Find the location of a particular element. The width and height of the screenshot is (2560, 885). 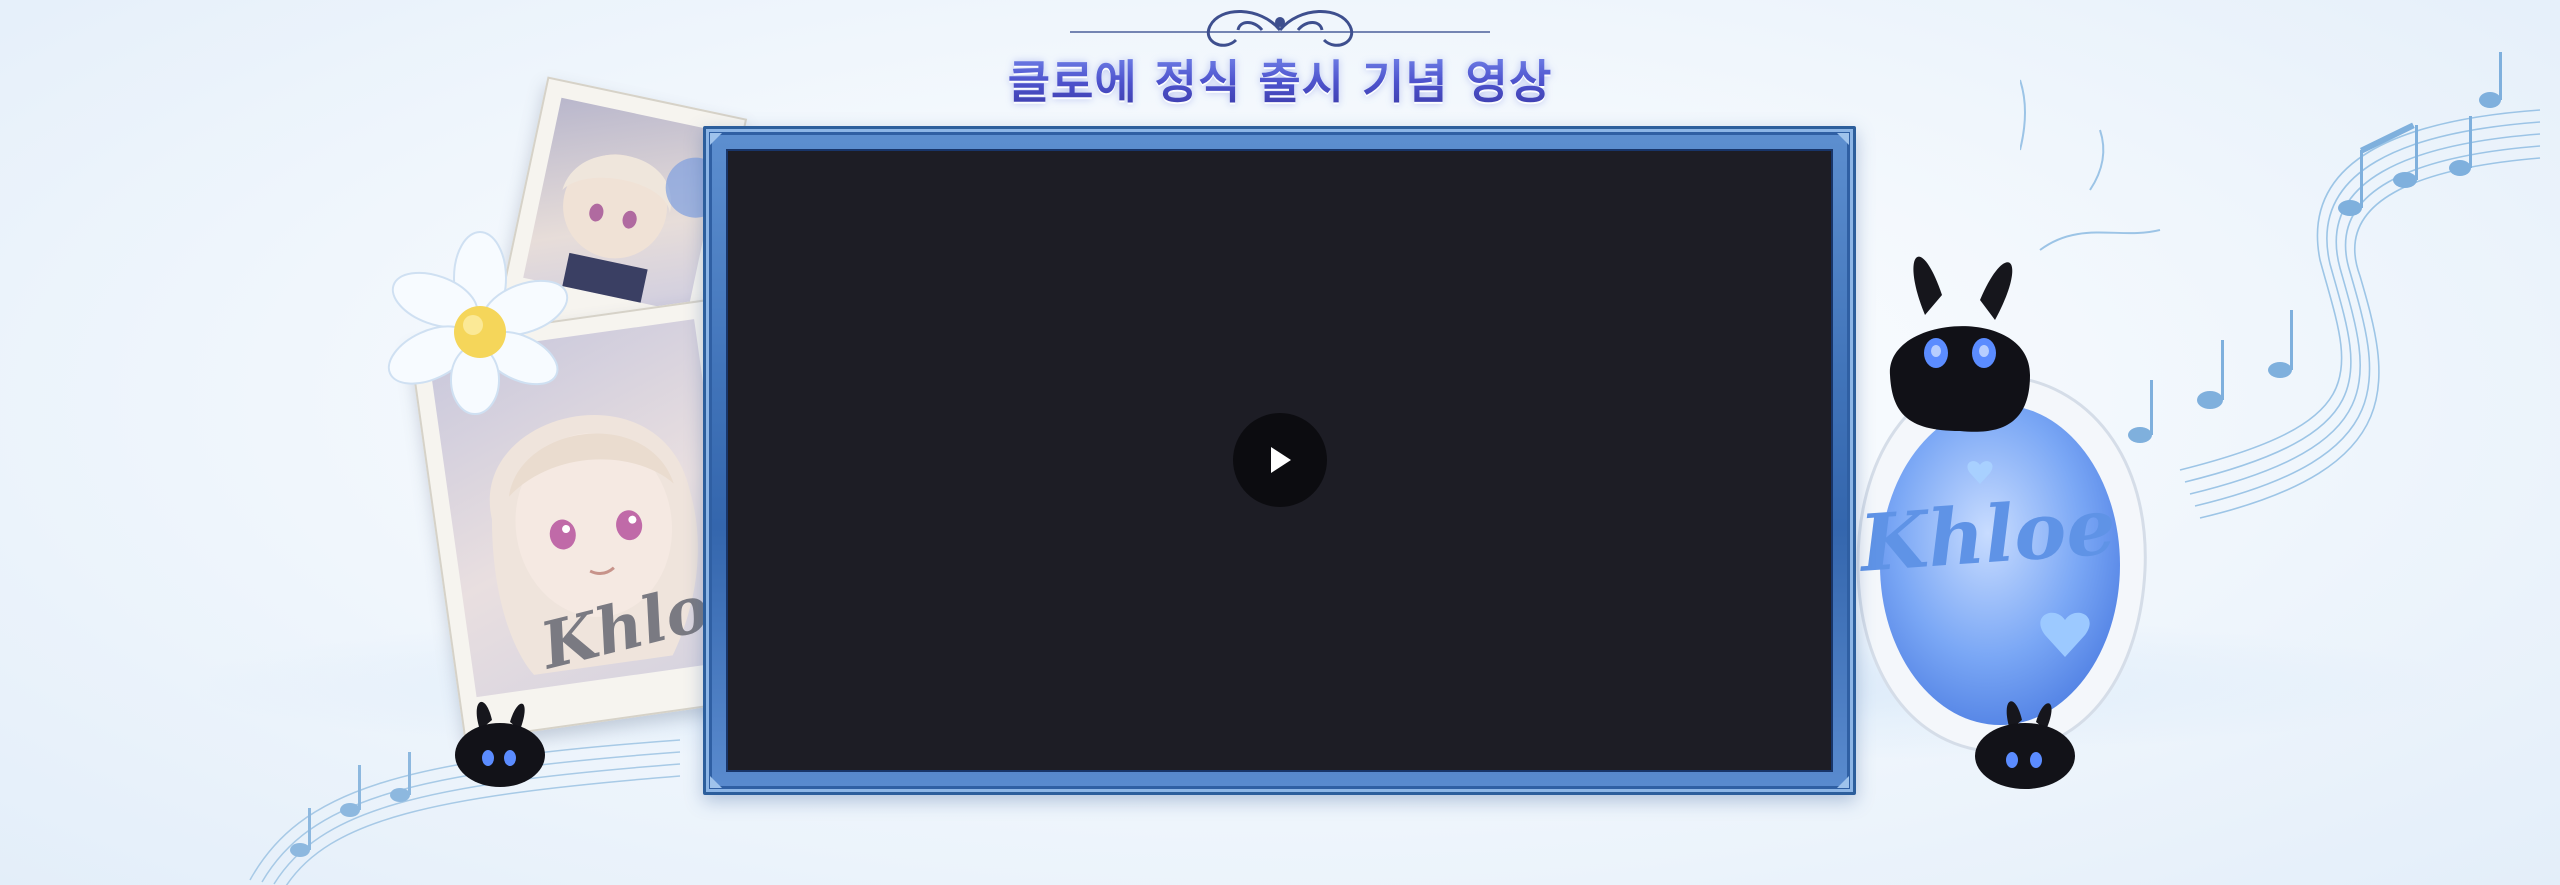

daisy-flower-icon is located at coordinates (478, 323).